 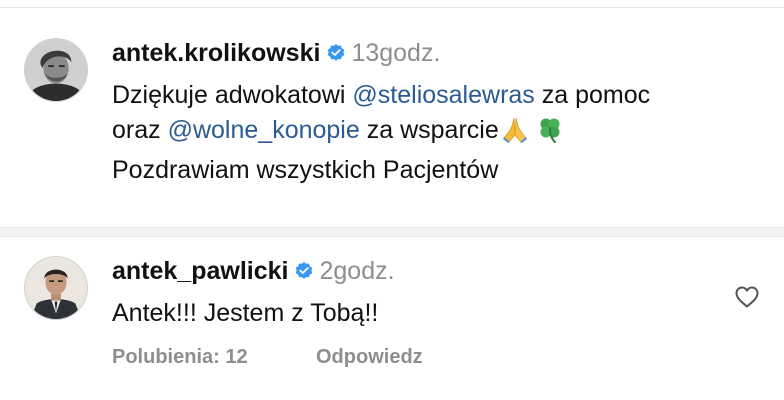 What do you see at coordinates (200, 271) in the screenshot?
I see `username-link: antek_pawlicki` at bounding box center [200, 271].